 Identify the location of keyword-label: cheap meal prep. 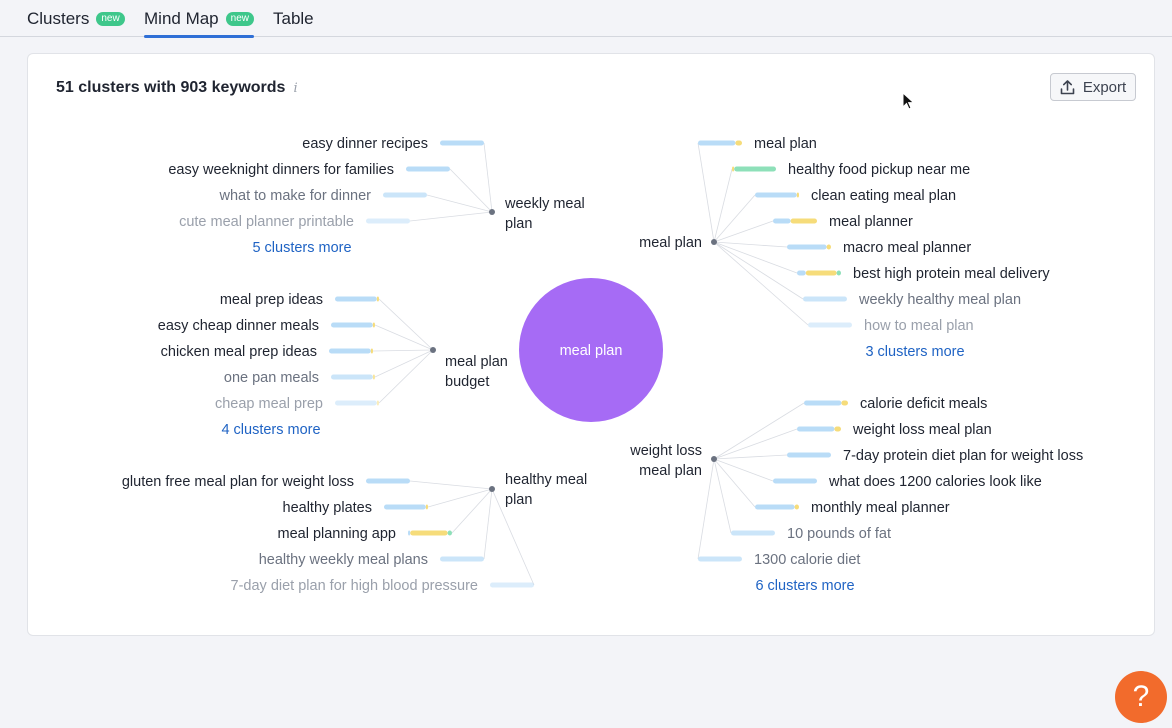
(269, 404).